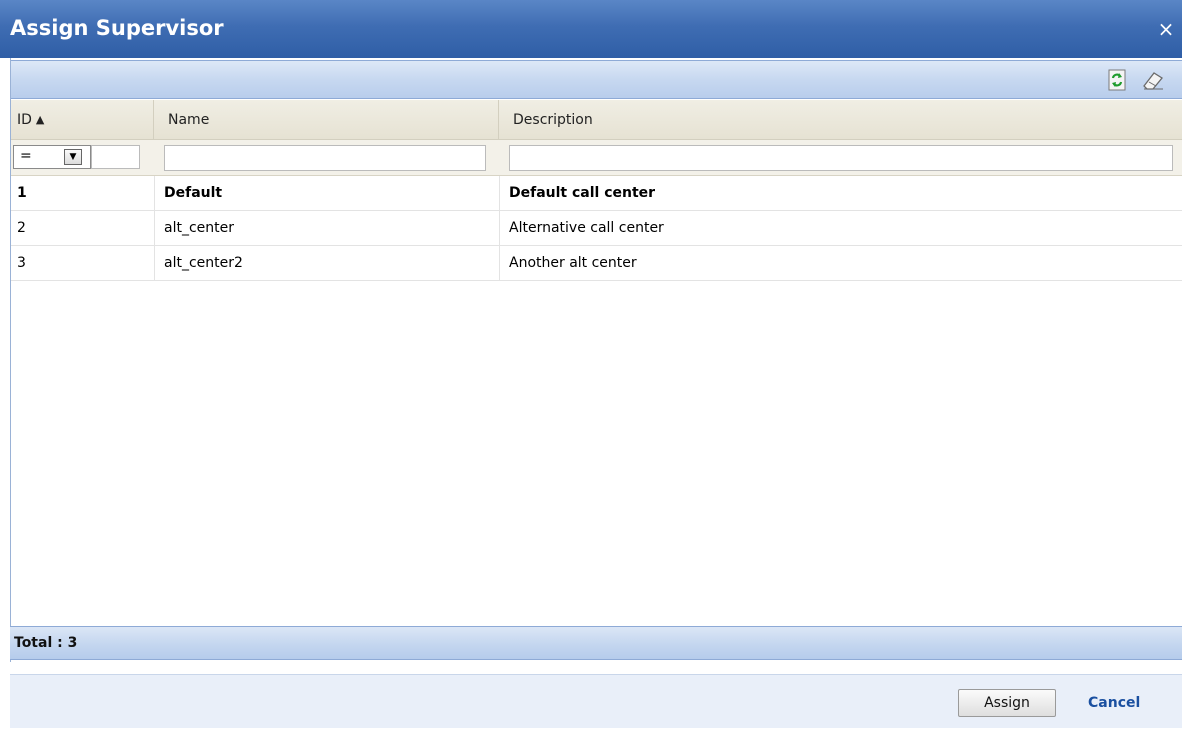  What do you see at coordinates (40, 119) in the screenshot?
I see `sort-ascending-icon: ▲` at bounding box center [40, 119].